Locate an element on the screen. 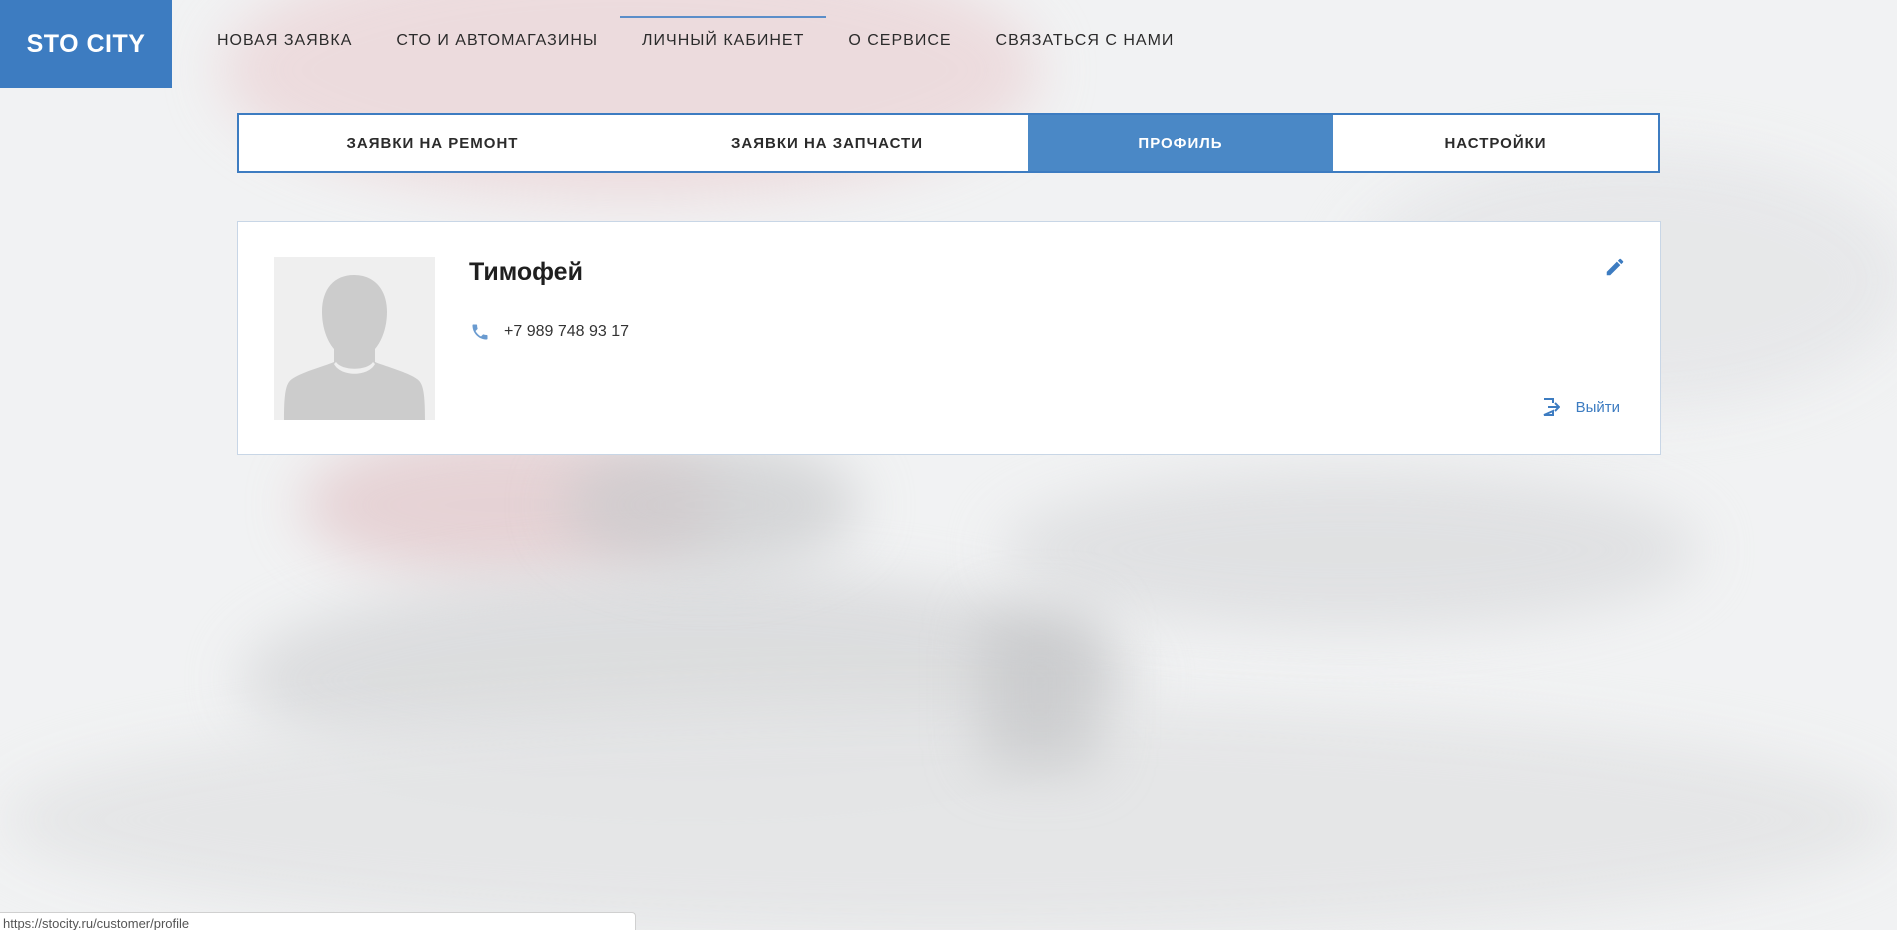  nav-about: О СЕРВИСЕ is located at coordinates (899, 41).